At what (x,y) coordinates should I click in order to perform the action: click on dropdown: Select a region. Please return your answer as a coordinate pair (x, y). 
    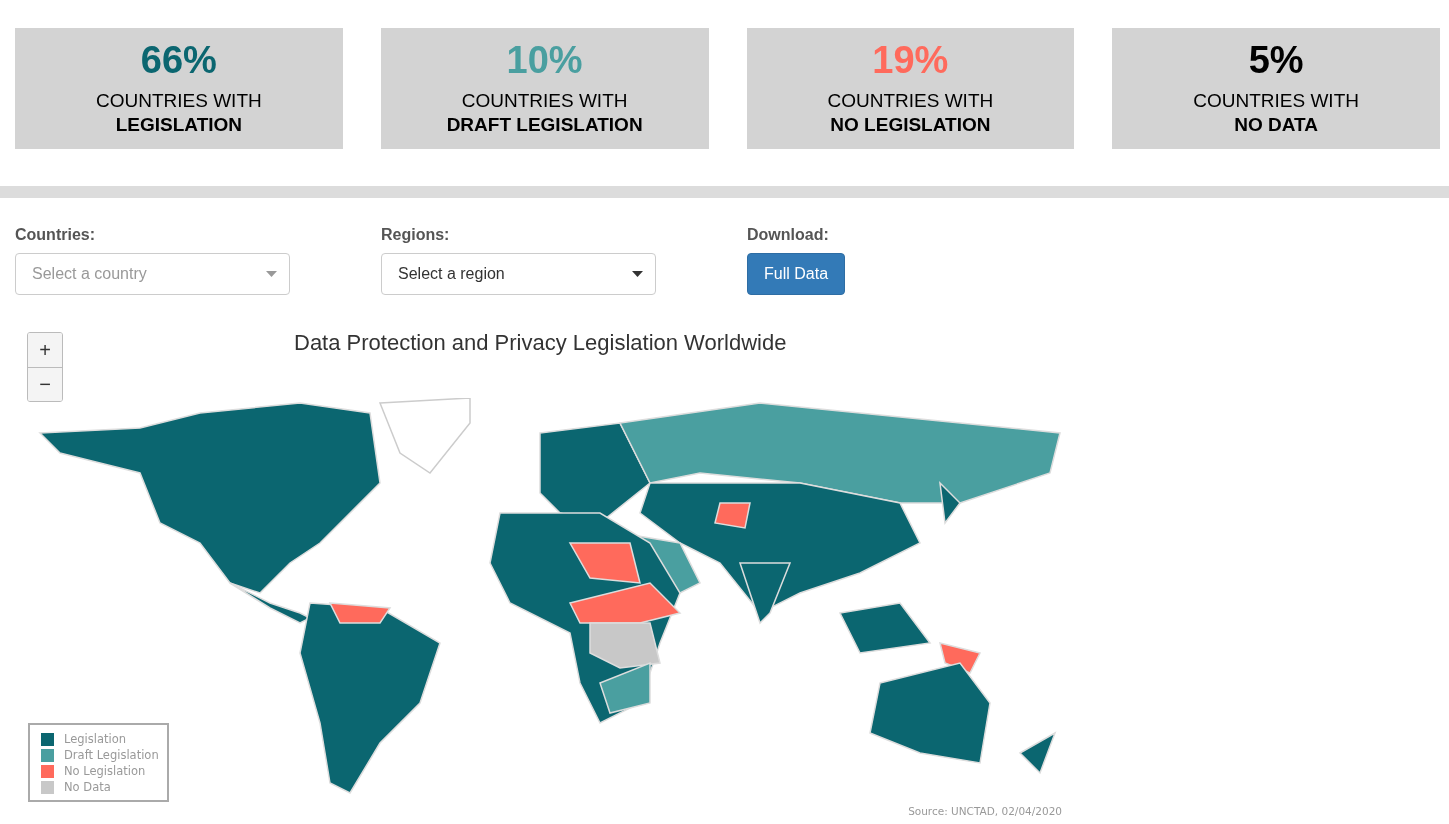
    Looking at the image, I should click on (518, 274).